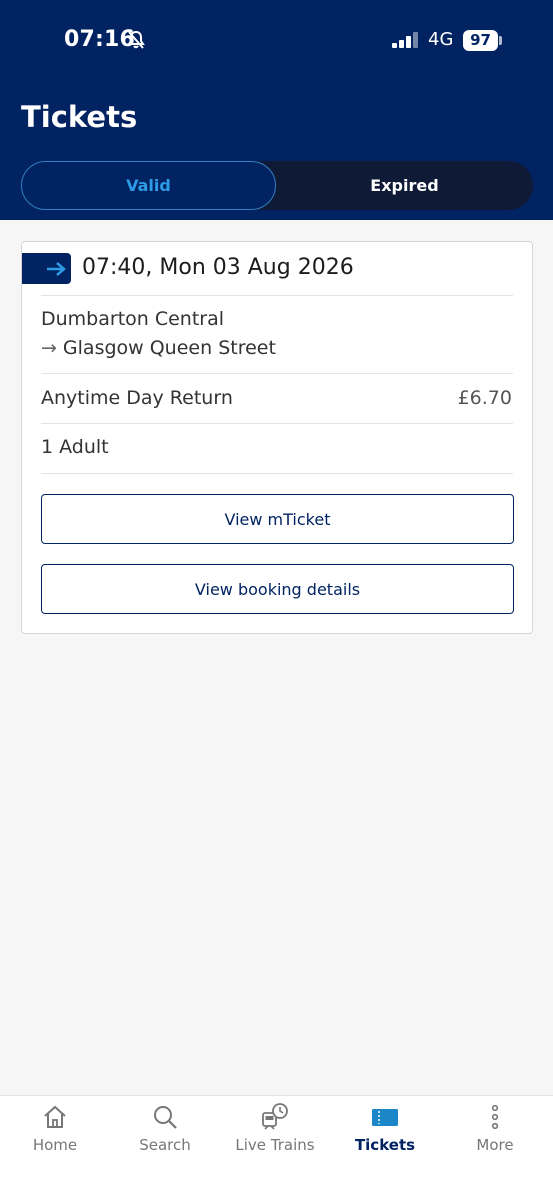  What do you see at coordinates (165, 1145) in the screenshot?
I see `nav-label: Search` at bounding box center [165, 1145].